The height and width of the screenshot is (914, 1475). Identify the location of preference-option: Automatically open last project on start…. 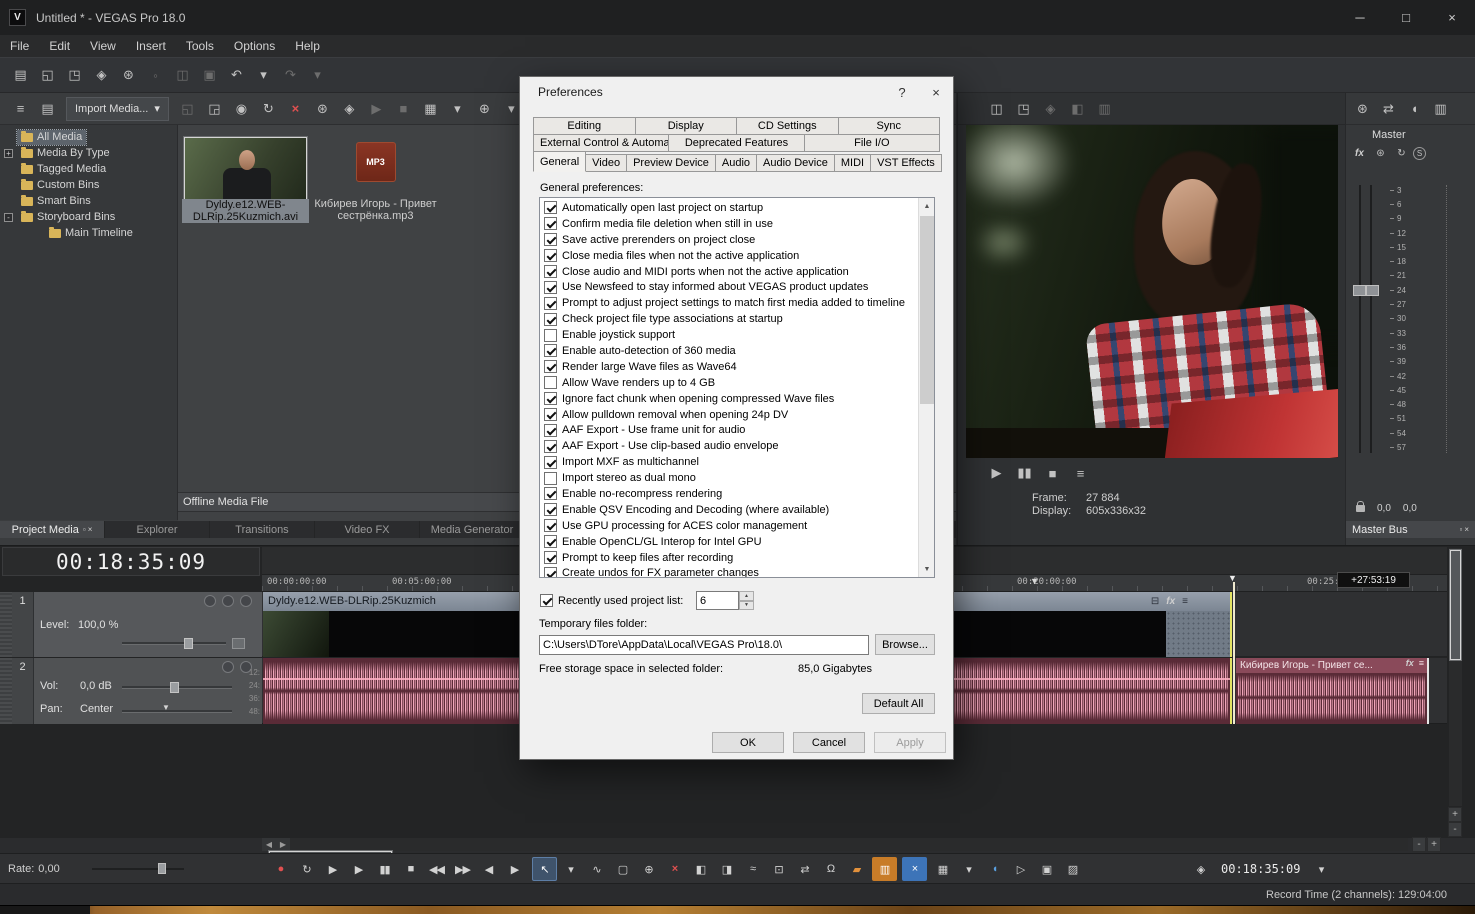
(729, 208).